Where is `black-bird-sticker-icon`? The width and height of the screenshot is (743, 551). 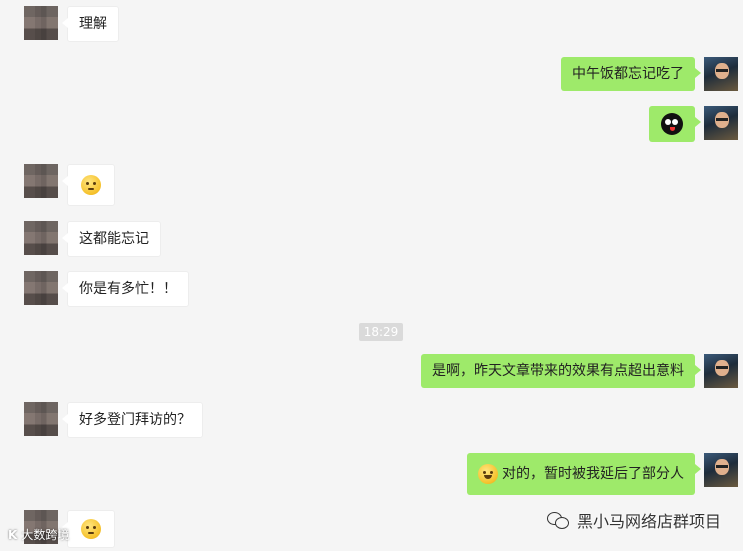 black-bird-sticker-icon is located at coordinates (672, 124).